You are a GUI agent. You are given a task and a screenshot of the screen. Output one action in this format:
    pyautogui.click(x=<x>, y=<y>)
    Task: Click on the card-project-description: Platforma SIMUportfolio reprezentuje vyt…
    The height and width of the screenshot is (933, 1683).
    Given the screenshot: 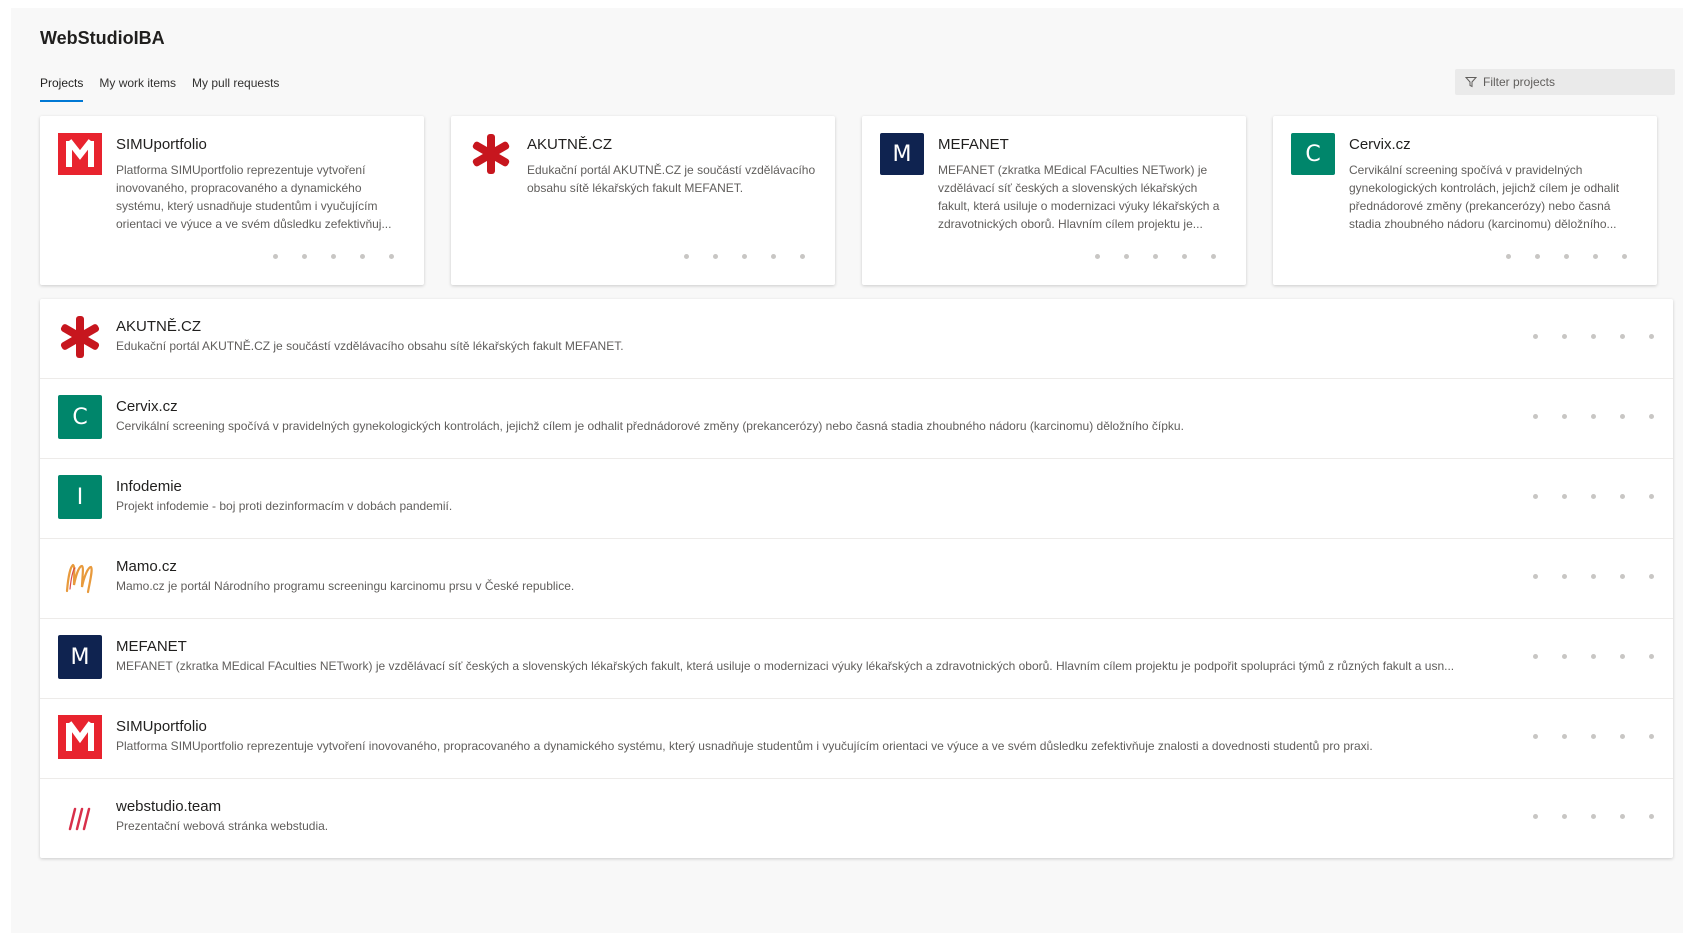 What is the action you would take?
    pyautogui.click(x=254, y=197)
    